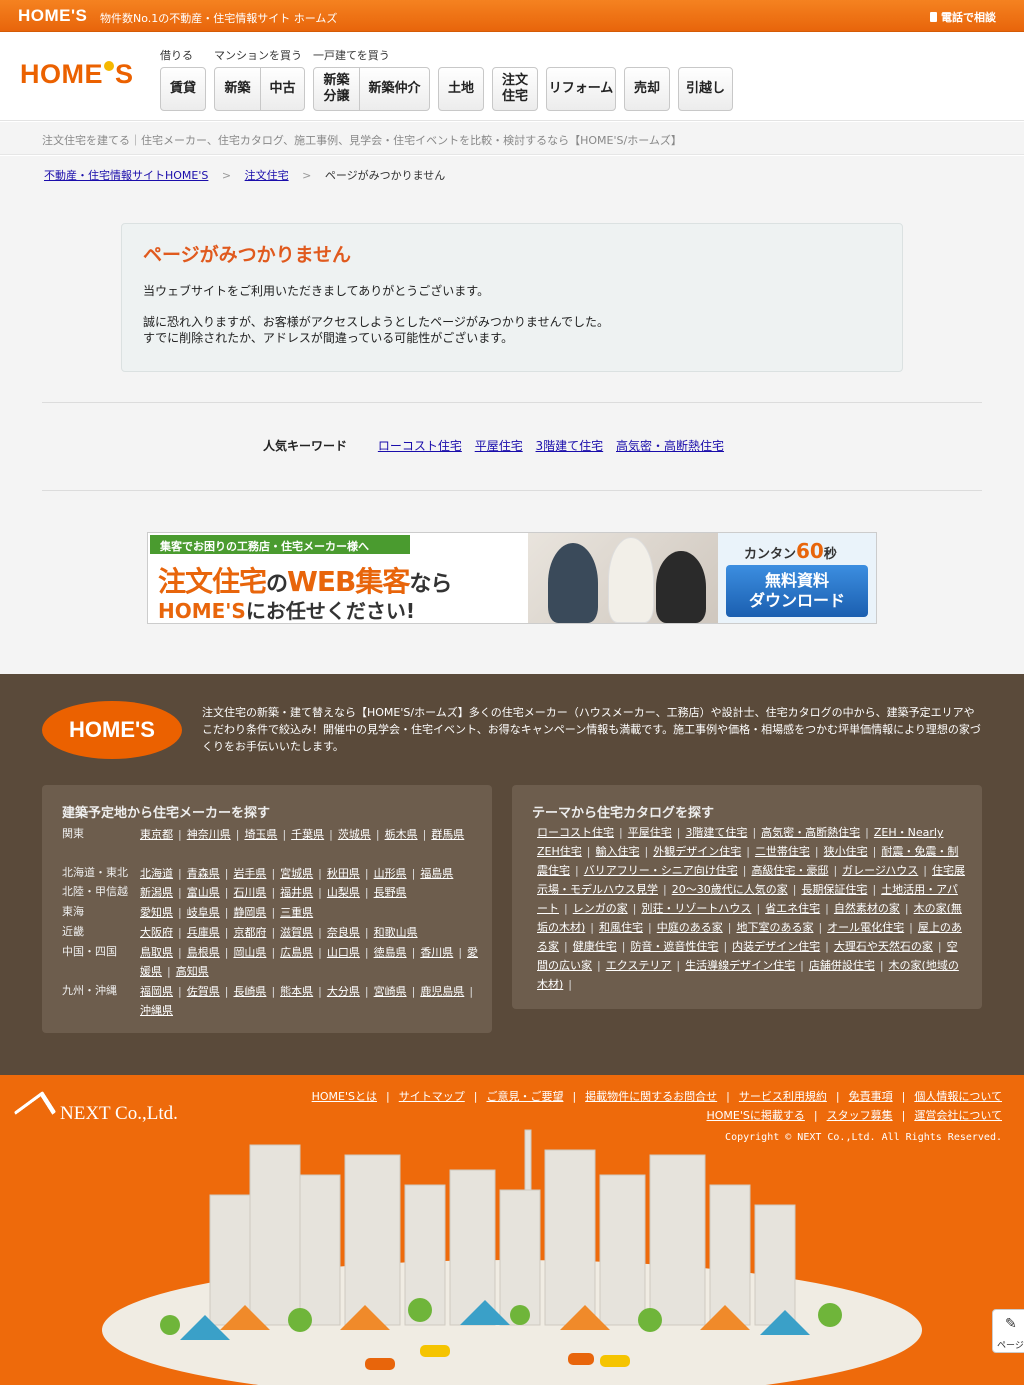 The width and height of the screenshot is (1024, 1385). What do you see at coordinates (307, 834) in the screenshot?
I see `prefecture-link: 千葉県` at bounding box center [307, 834].